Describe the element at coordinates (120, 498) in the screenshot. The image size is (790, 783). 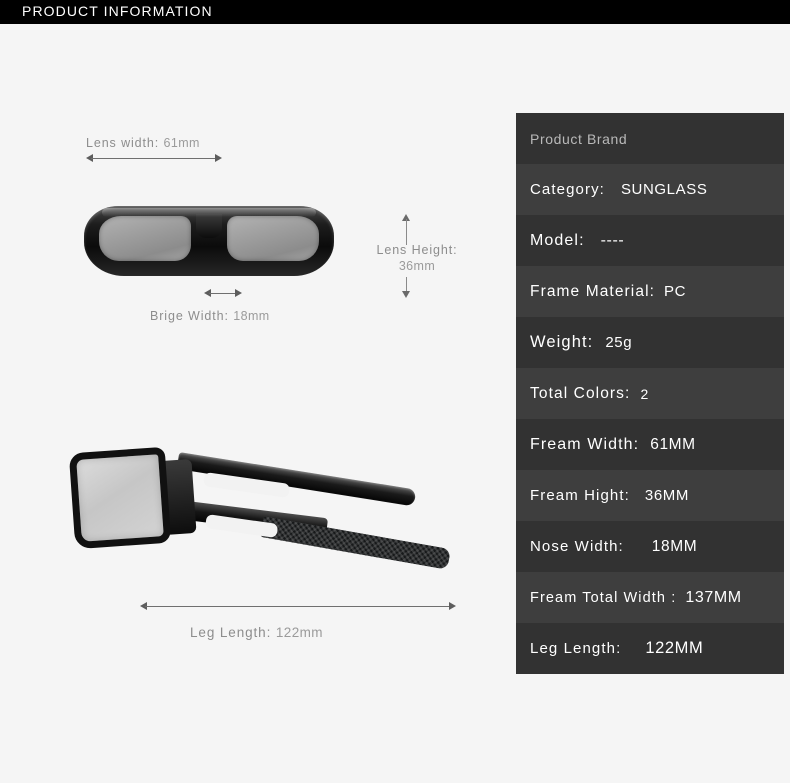
I see `lens-side` at that location.